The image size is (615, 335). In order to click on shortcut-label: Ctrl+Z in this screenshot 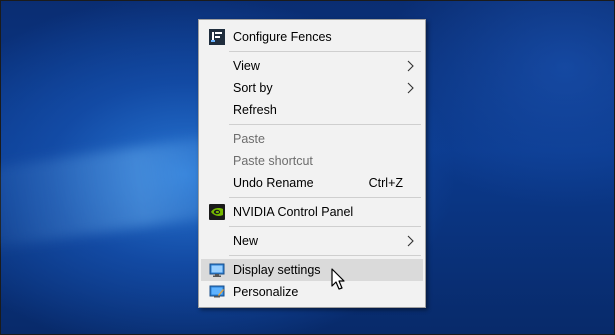, I will do `click(385, 183)`.